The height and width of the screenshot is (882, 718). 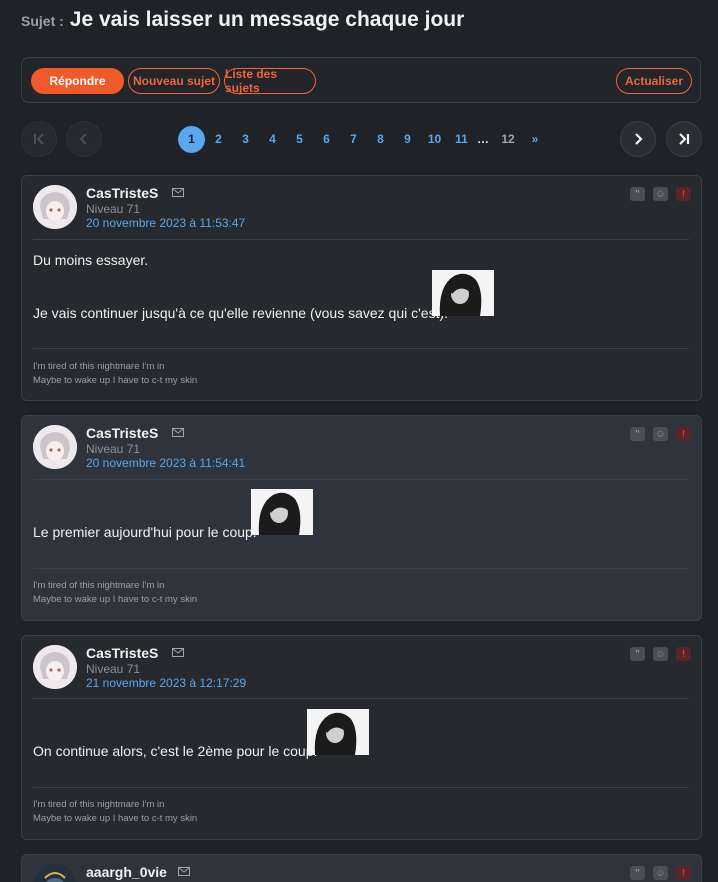 I want to click on next-page-button, so click(x=638, y=139).